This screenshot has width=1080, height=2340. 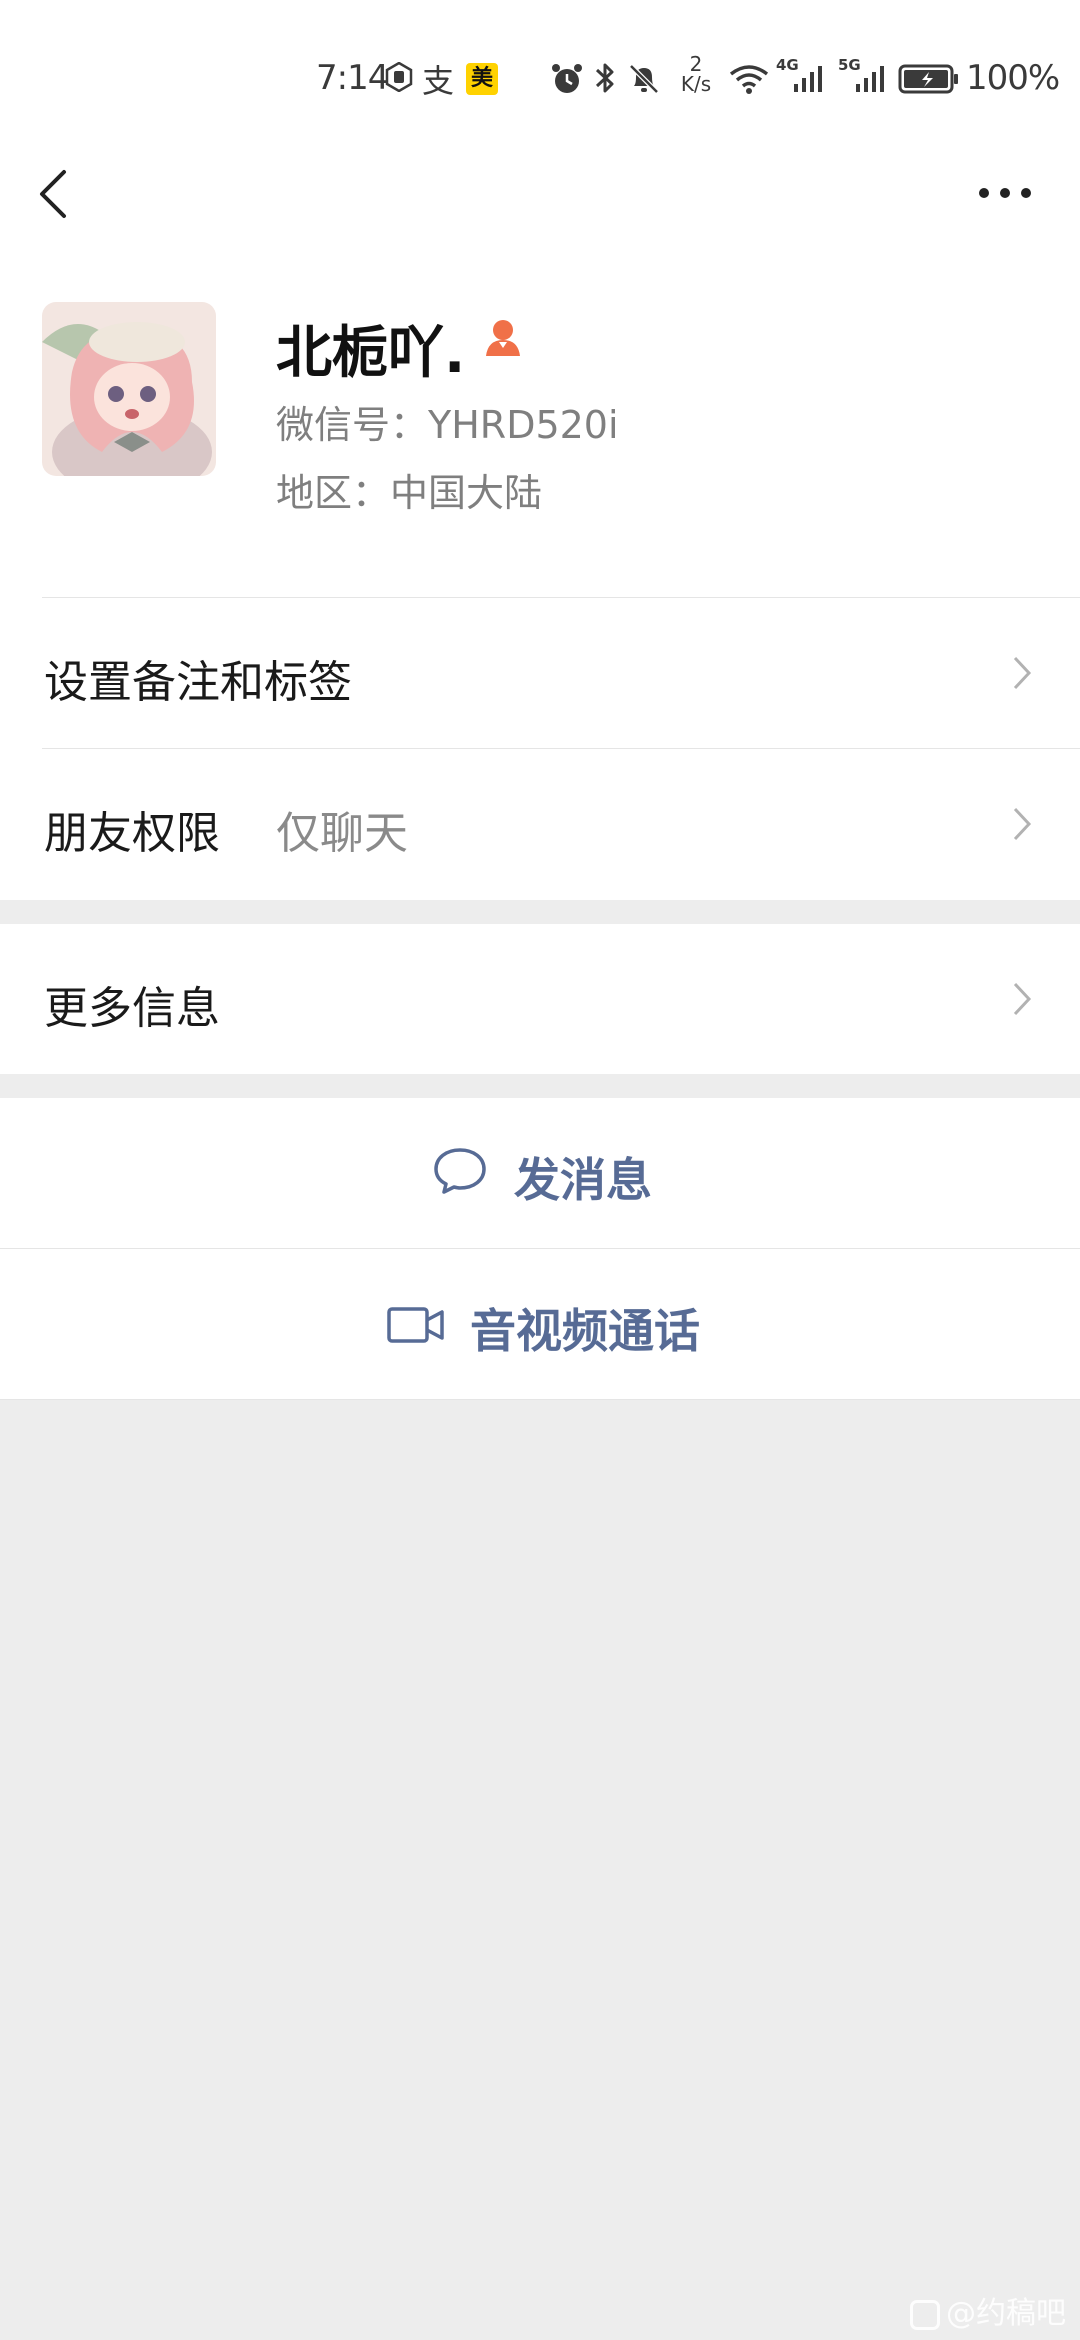 What do you see at coordinates (928, 79) in the screenshot?
I see `battery-charging-icon` at bounding box center [928, 79].